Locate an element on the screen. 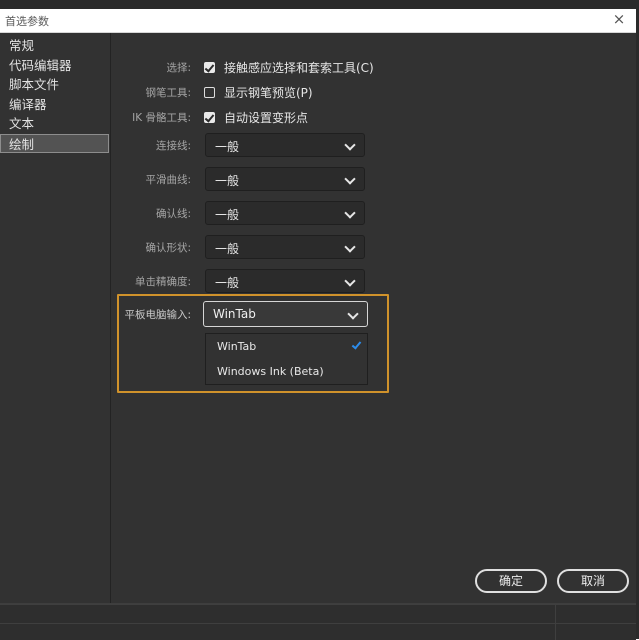 The height and width of the screenshot is (640, 639). close-icon: × is located at coordinates (619, 19).